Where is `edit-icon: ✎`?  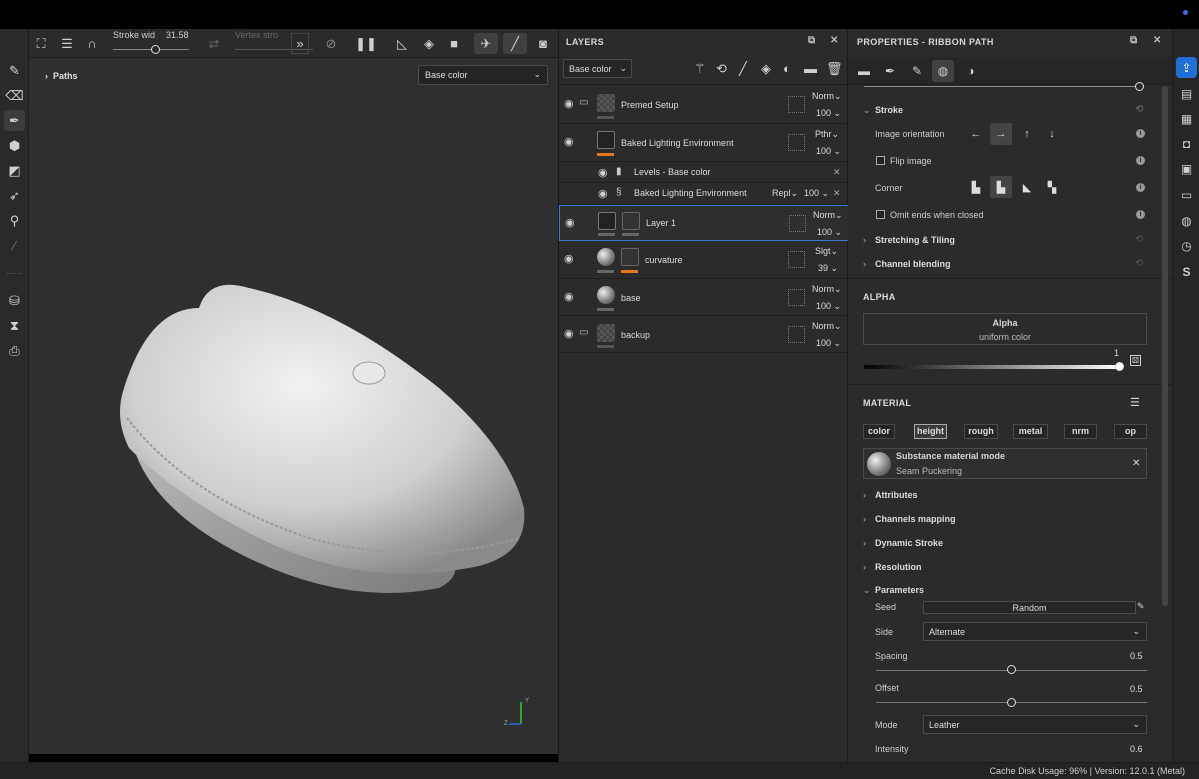 edit-icon: ✎ is located at coordinates (1141, 606).